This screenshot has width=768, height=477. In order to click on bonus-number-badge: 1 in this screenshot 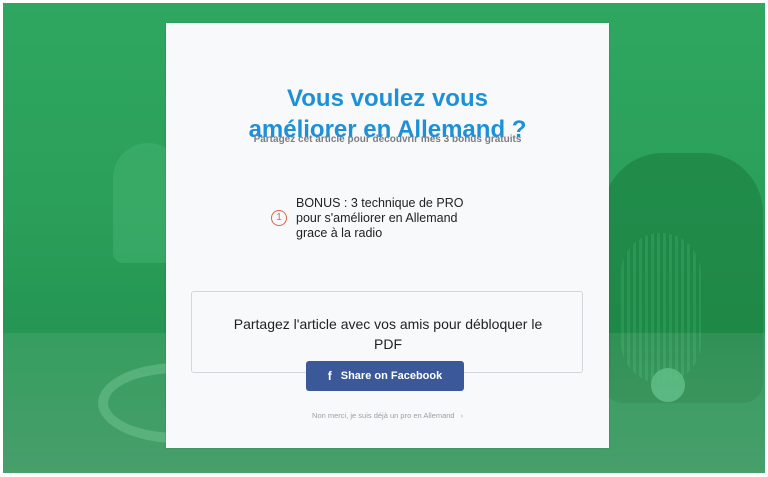, I will do `click(279, 218)`.